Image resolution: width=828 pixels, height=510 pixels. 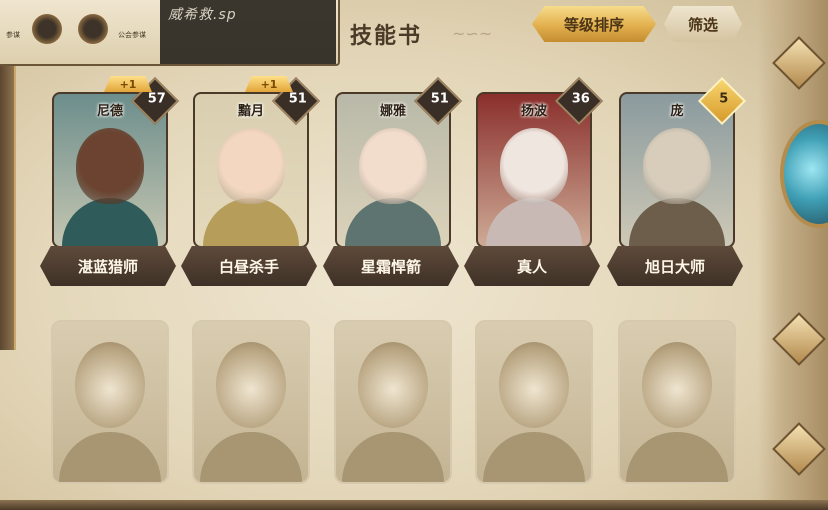 I want to click on top-left-panel: 参谋 公会参谋 威希救.sp, so click(x=170, y=33).